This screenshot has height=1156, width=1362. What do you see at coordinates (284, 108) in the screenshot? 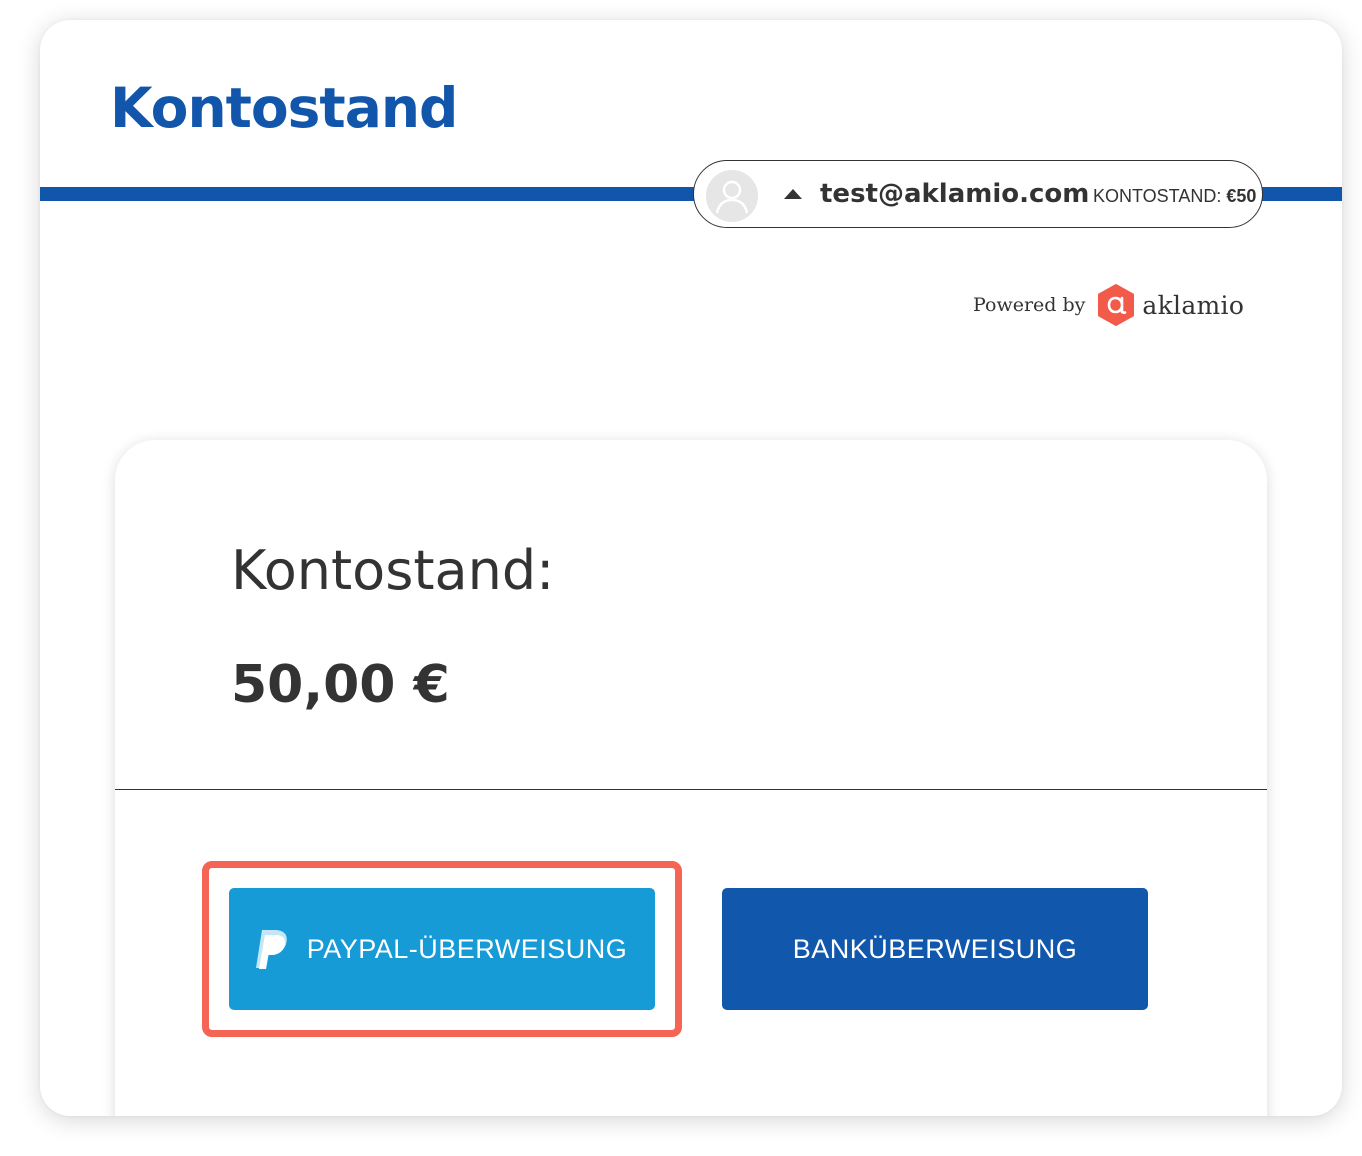
I see `page-title: Kontostand` at bounding box center [284, 108].